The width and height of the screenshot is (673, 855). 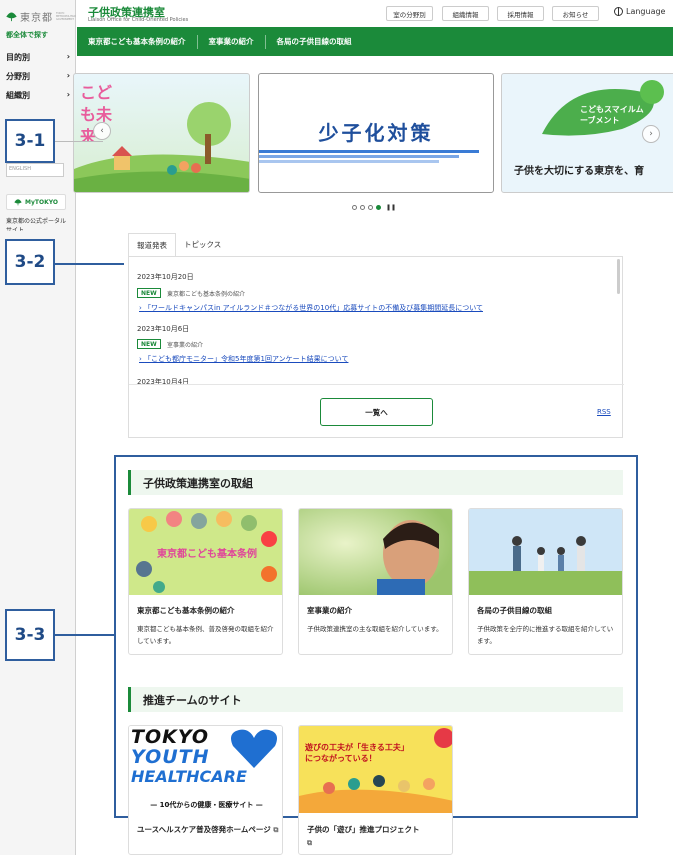 I want to click on card-title: 室事業の紹介, so click(x=329, y=610).